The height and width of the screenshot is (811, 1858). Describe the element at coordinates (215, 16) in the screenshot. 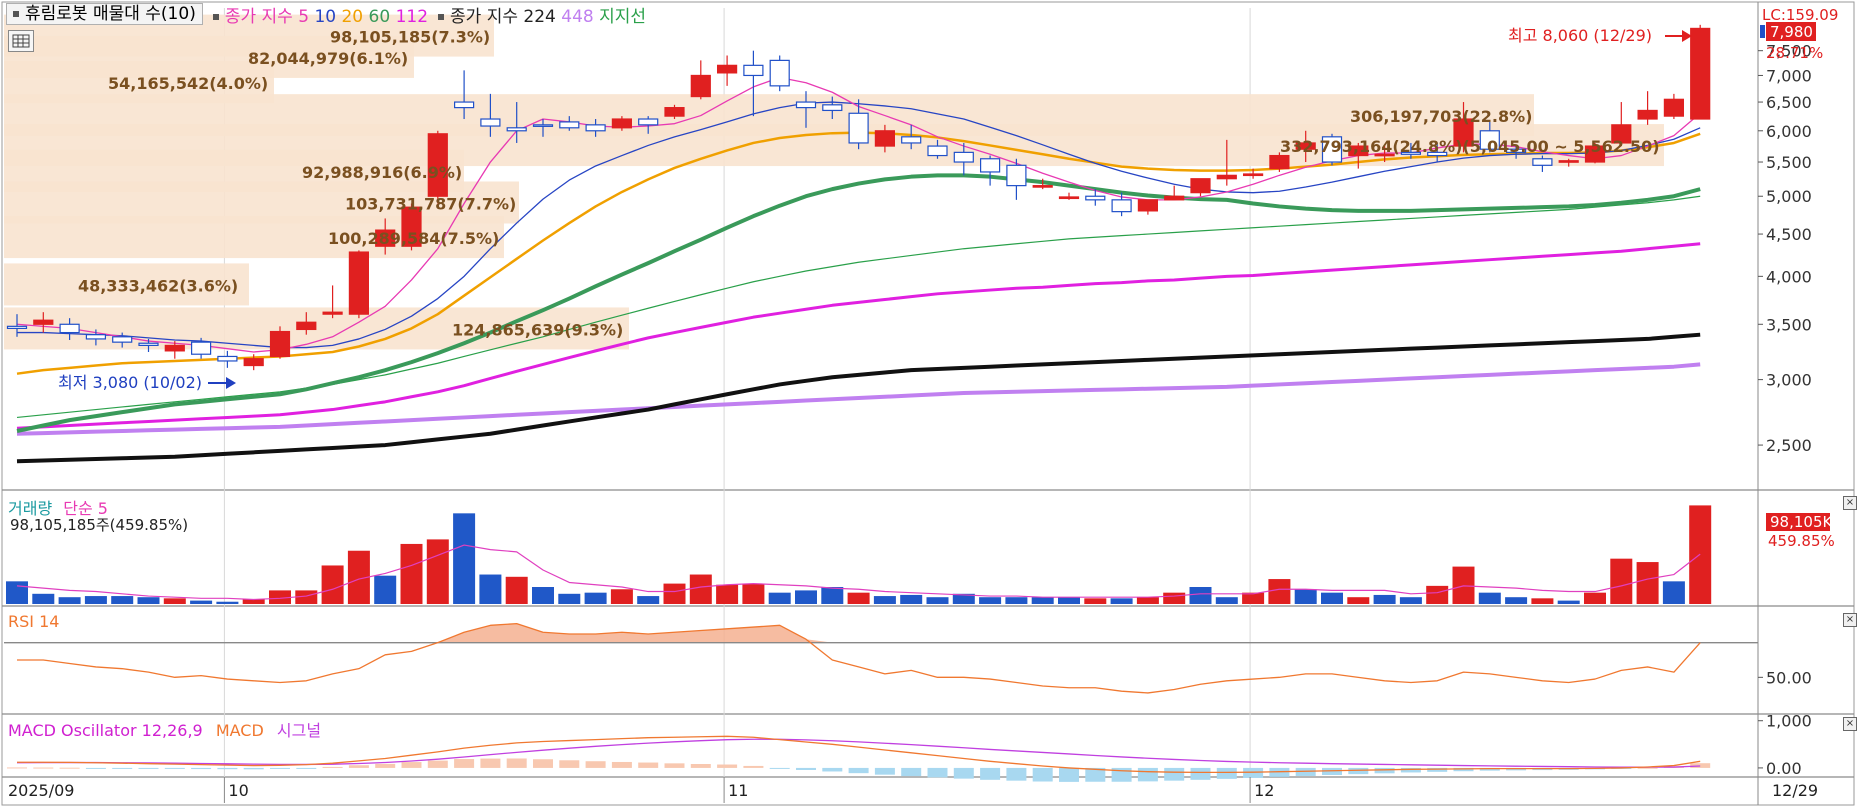

I see `legend-square-icon` at that location.